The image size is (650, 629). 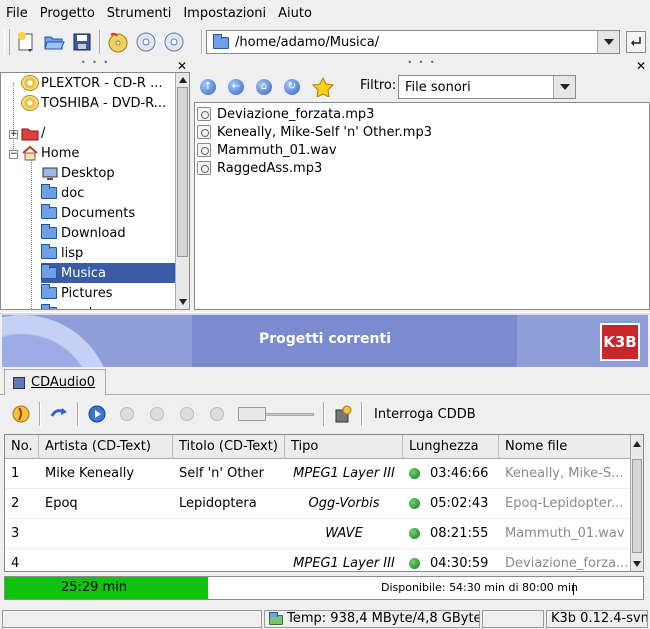 I want to click on position-slider, so click(x=276, y=414).